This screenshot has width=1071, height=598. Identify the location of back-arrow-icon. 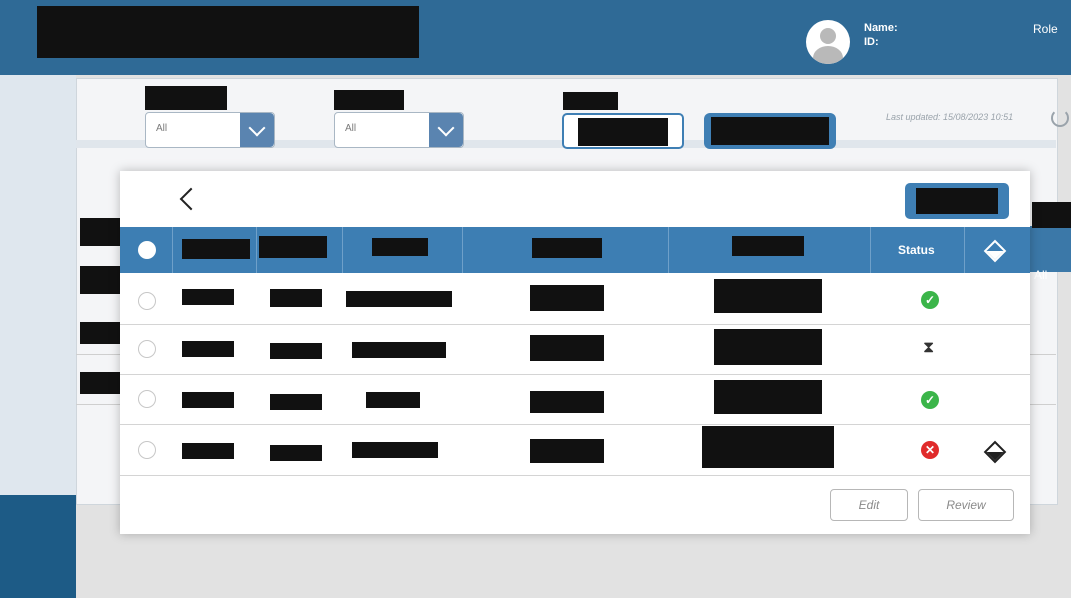
(191, 199).